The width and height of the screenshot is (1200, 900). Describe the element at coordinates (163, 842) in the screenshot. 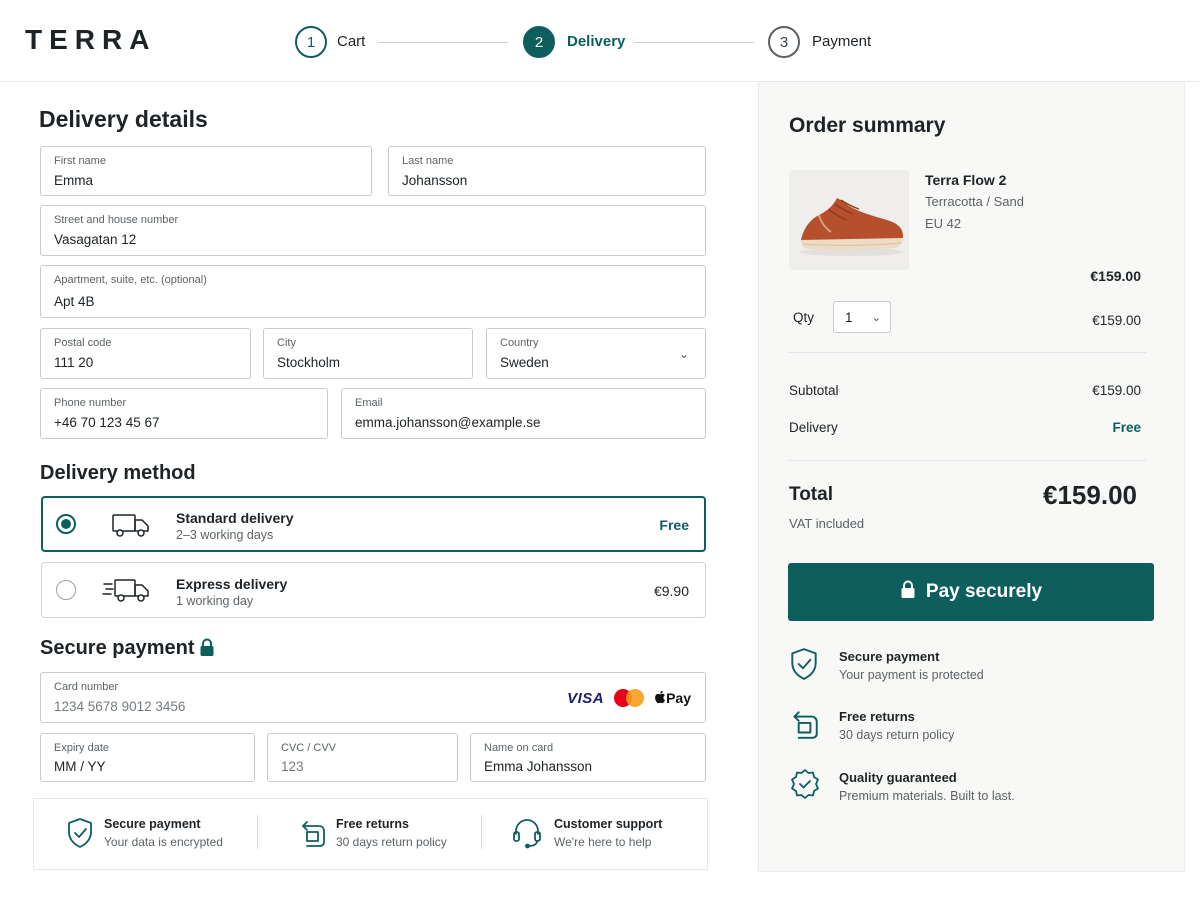

I see `trust-subtitle: Your data is encrypted` at that location.